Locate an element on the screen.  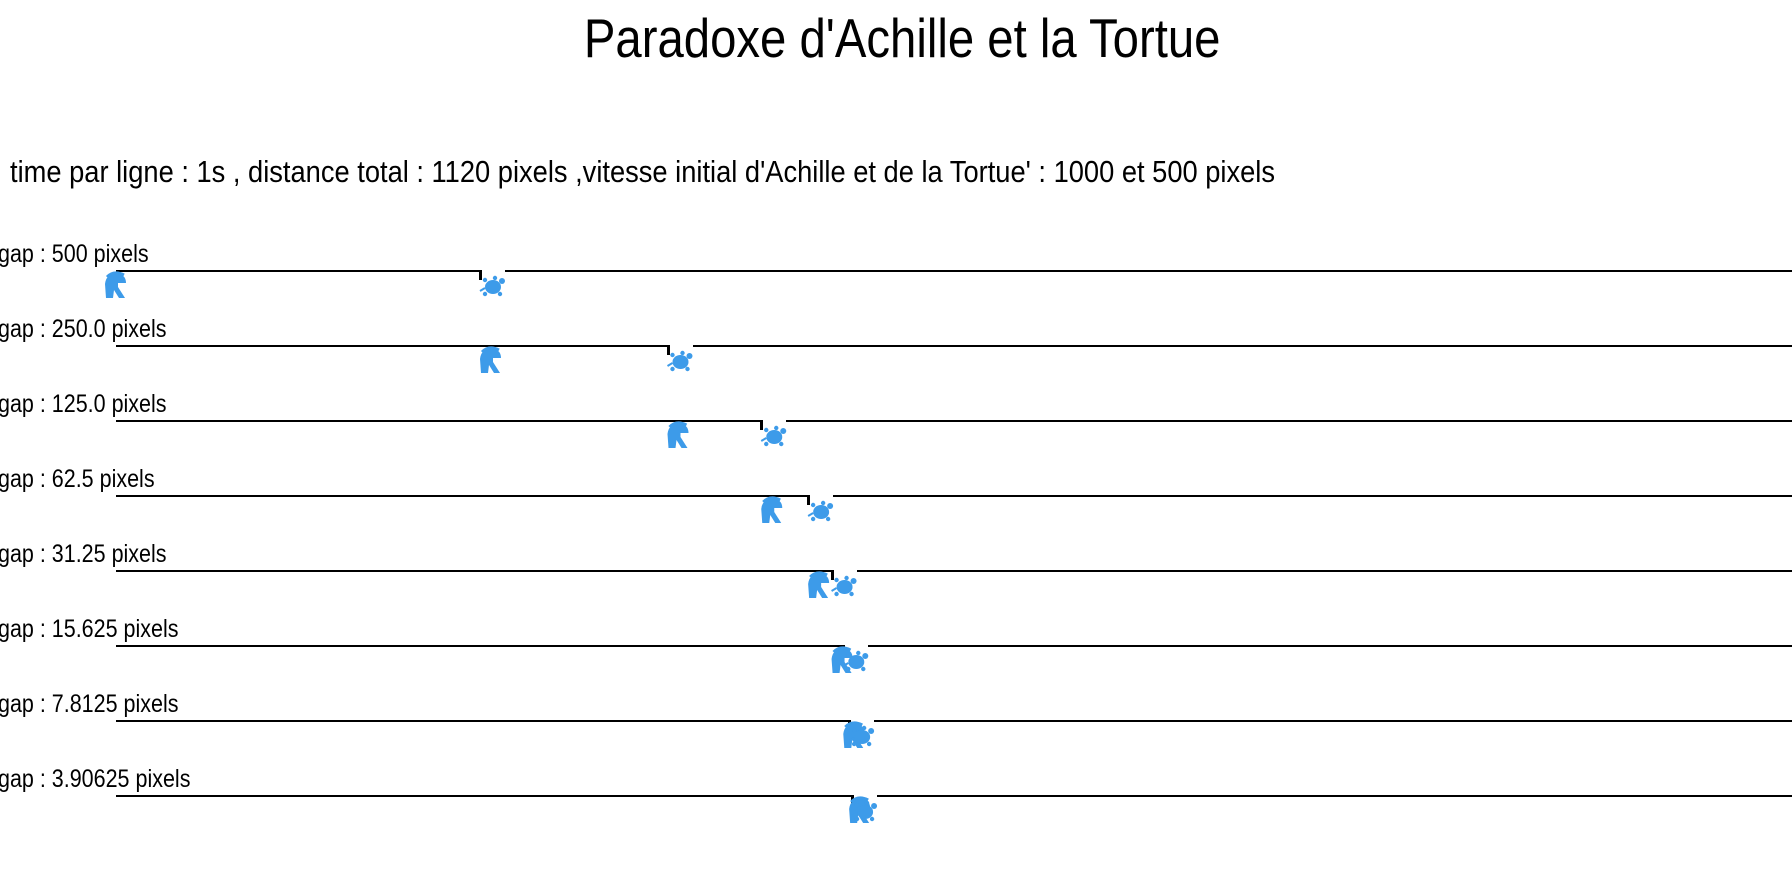
gap-label: gap : 31.25 pixels is located at coordinates (83, 554).